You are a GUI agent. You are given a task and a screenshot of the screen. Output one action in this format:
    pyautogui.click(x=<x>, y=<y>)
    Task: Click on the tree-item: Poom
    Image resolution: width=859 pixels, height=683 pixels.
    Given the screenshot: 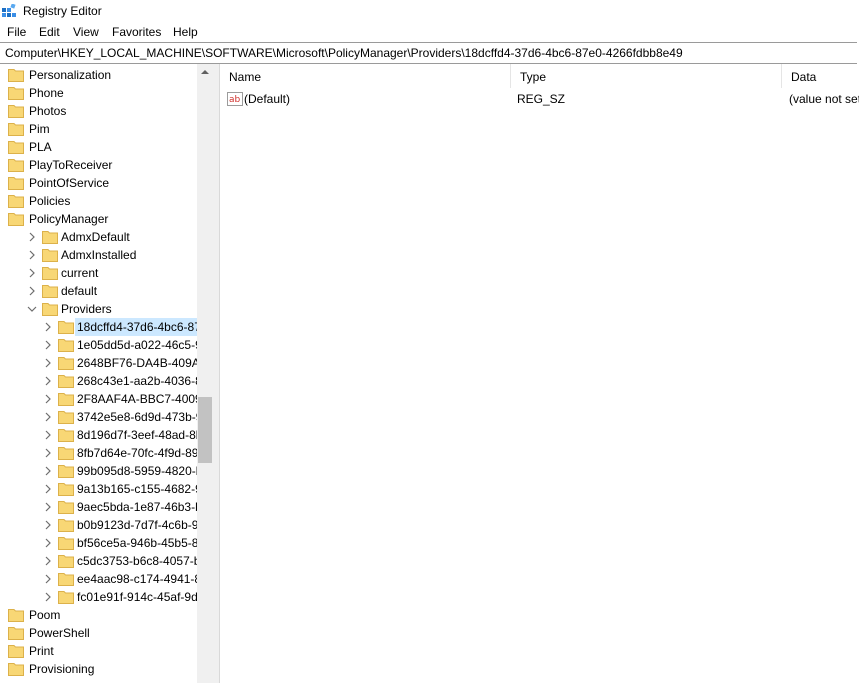 What is the action you would take?
    pyautogui.click(x=98, y=615)
    